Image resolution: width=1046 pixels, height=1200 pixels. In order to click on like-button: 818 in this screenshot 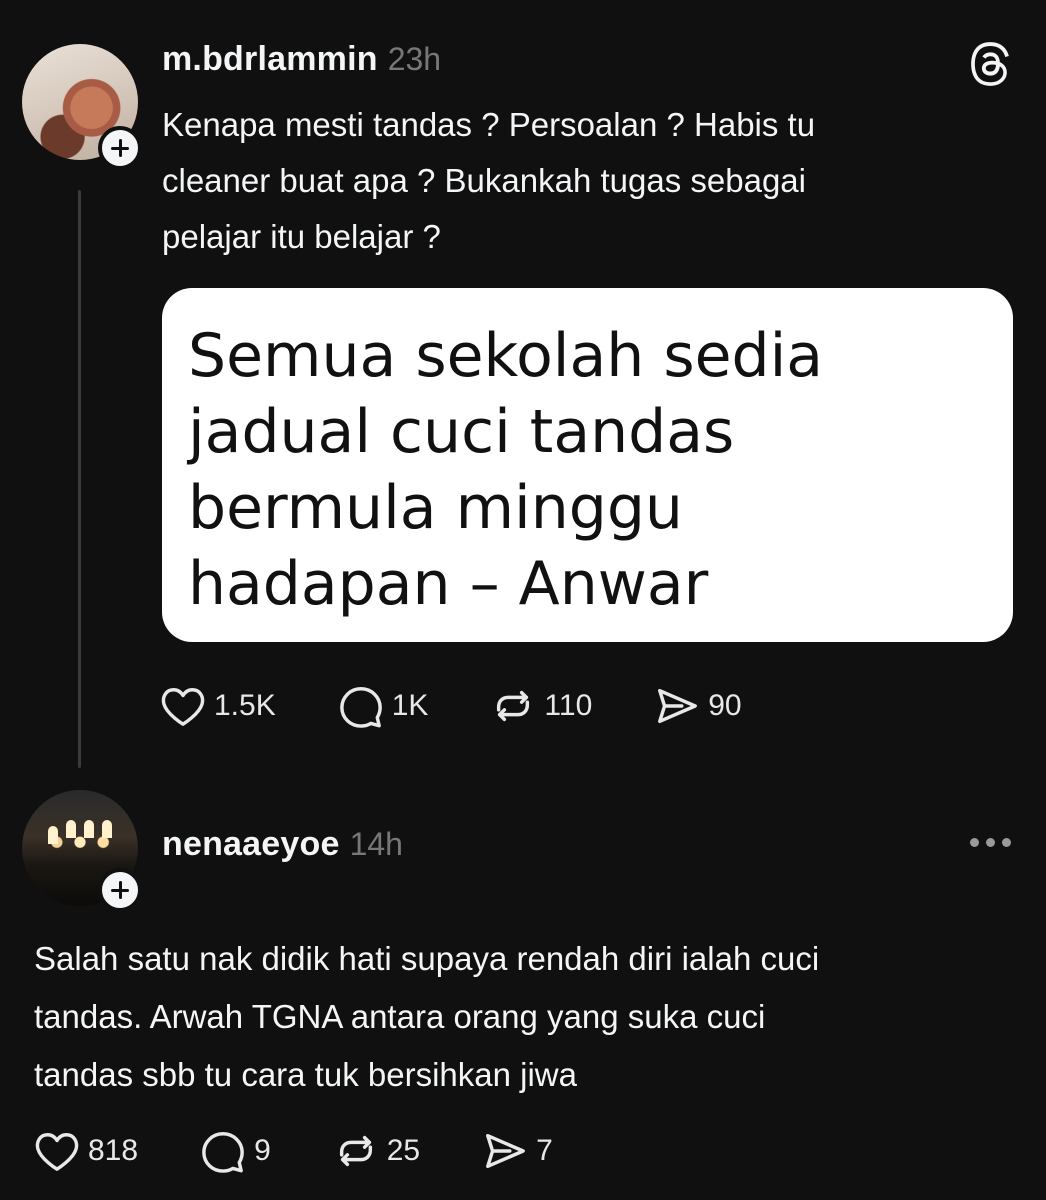, I will do `click(86, 1151)`.